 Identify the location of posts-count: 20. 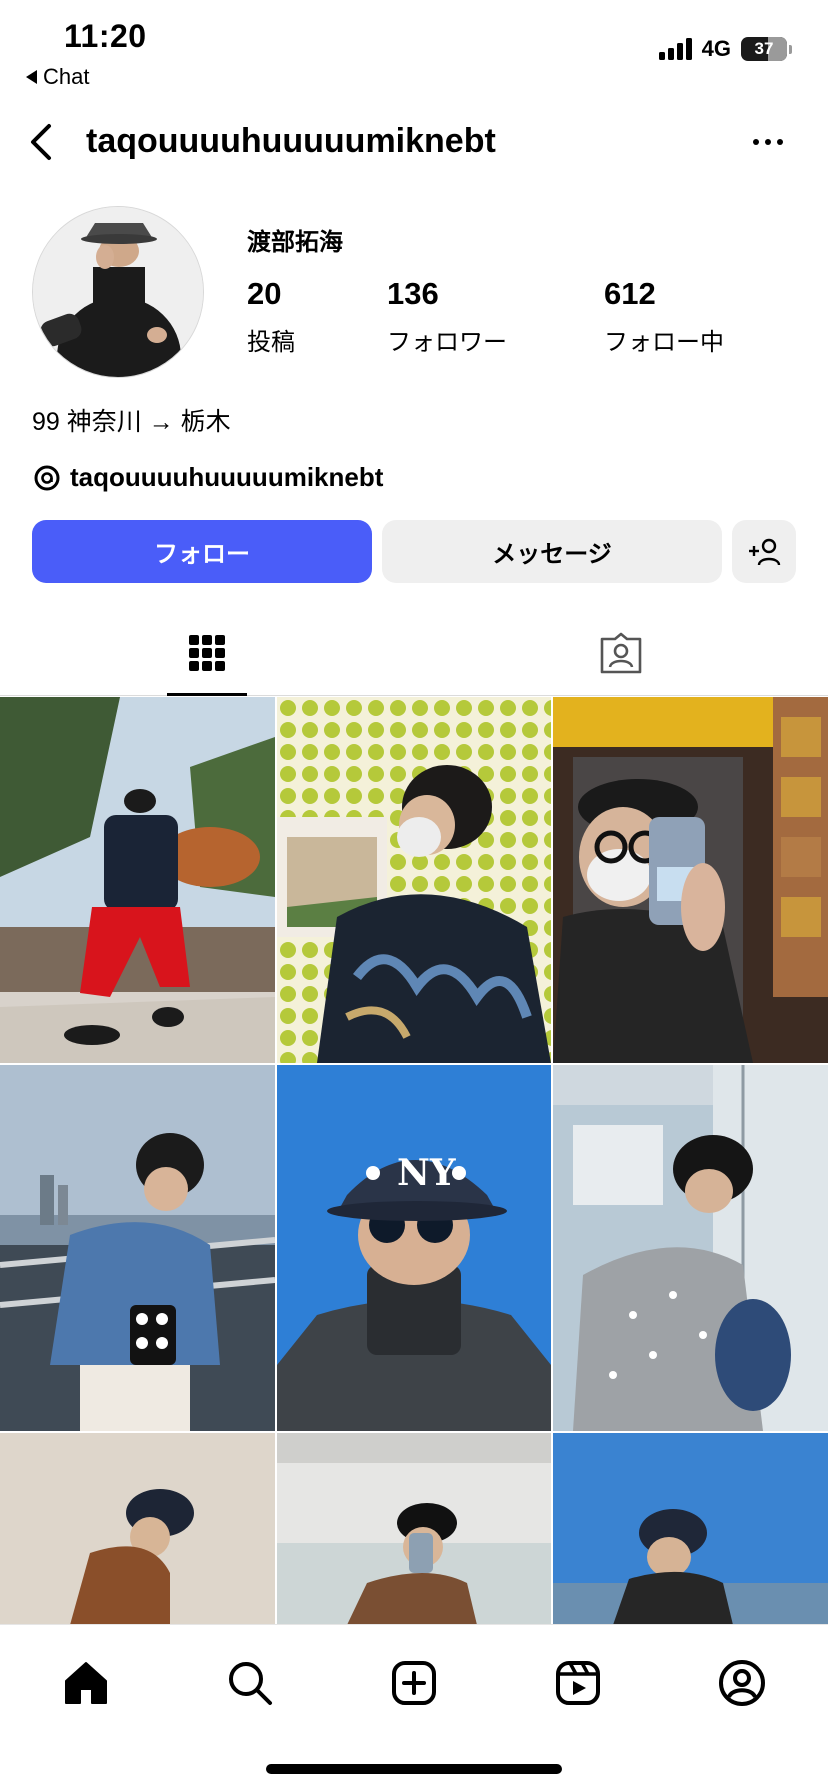
(264, 293).